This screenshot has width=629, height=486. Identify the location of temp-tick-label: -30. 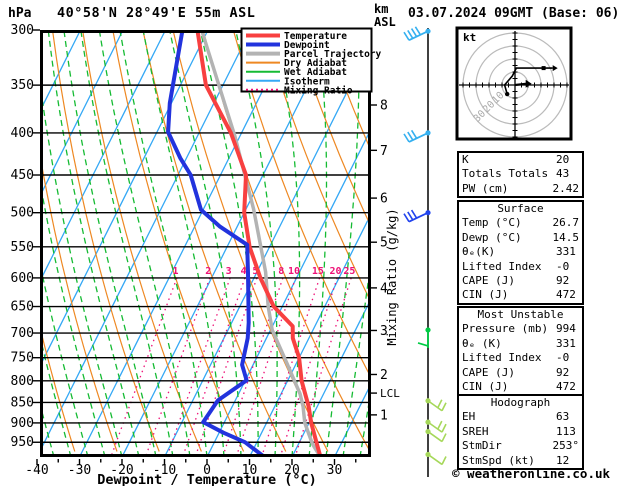
(79, 470).